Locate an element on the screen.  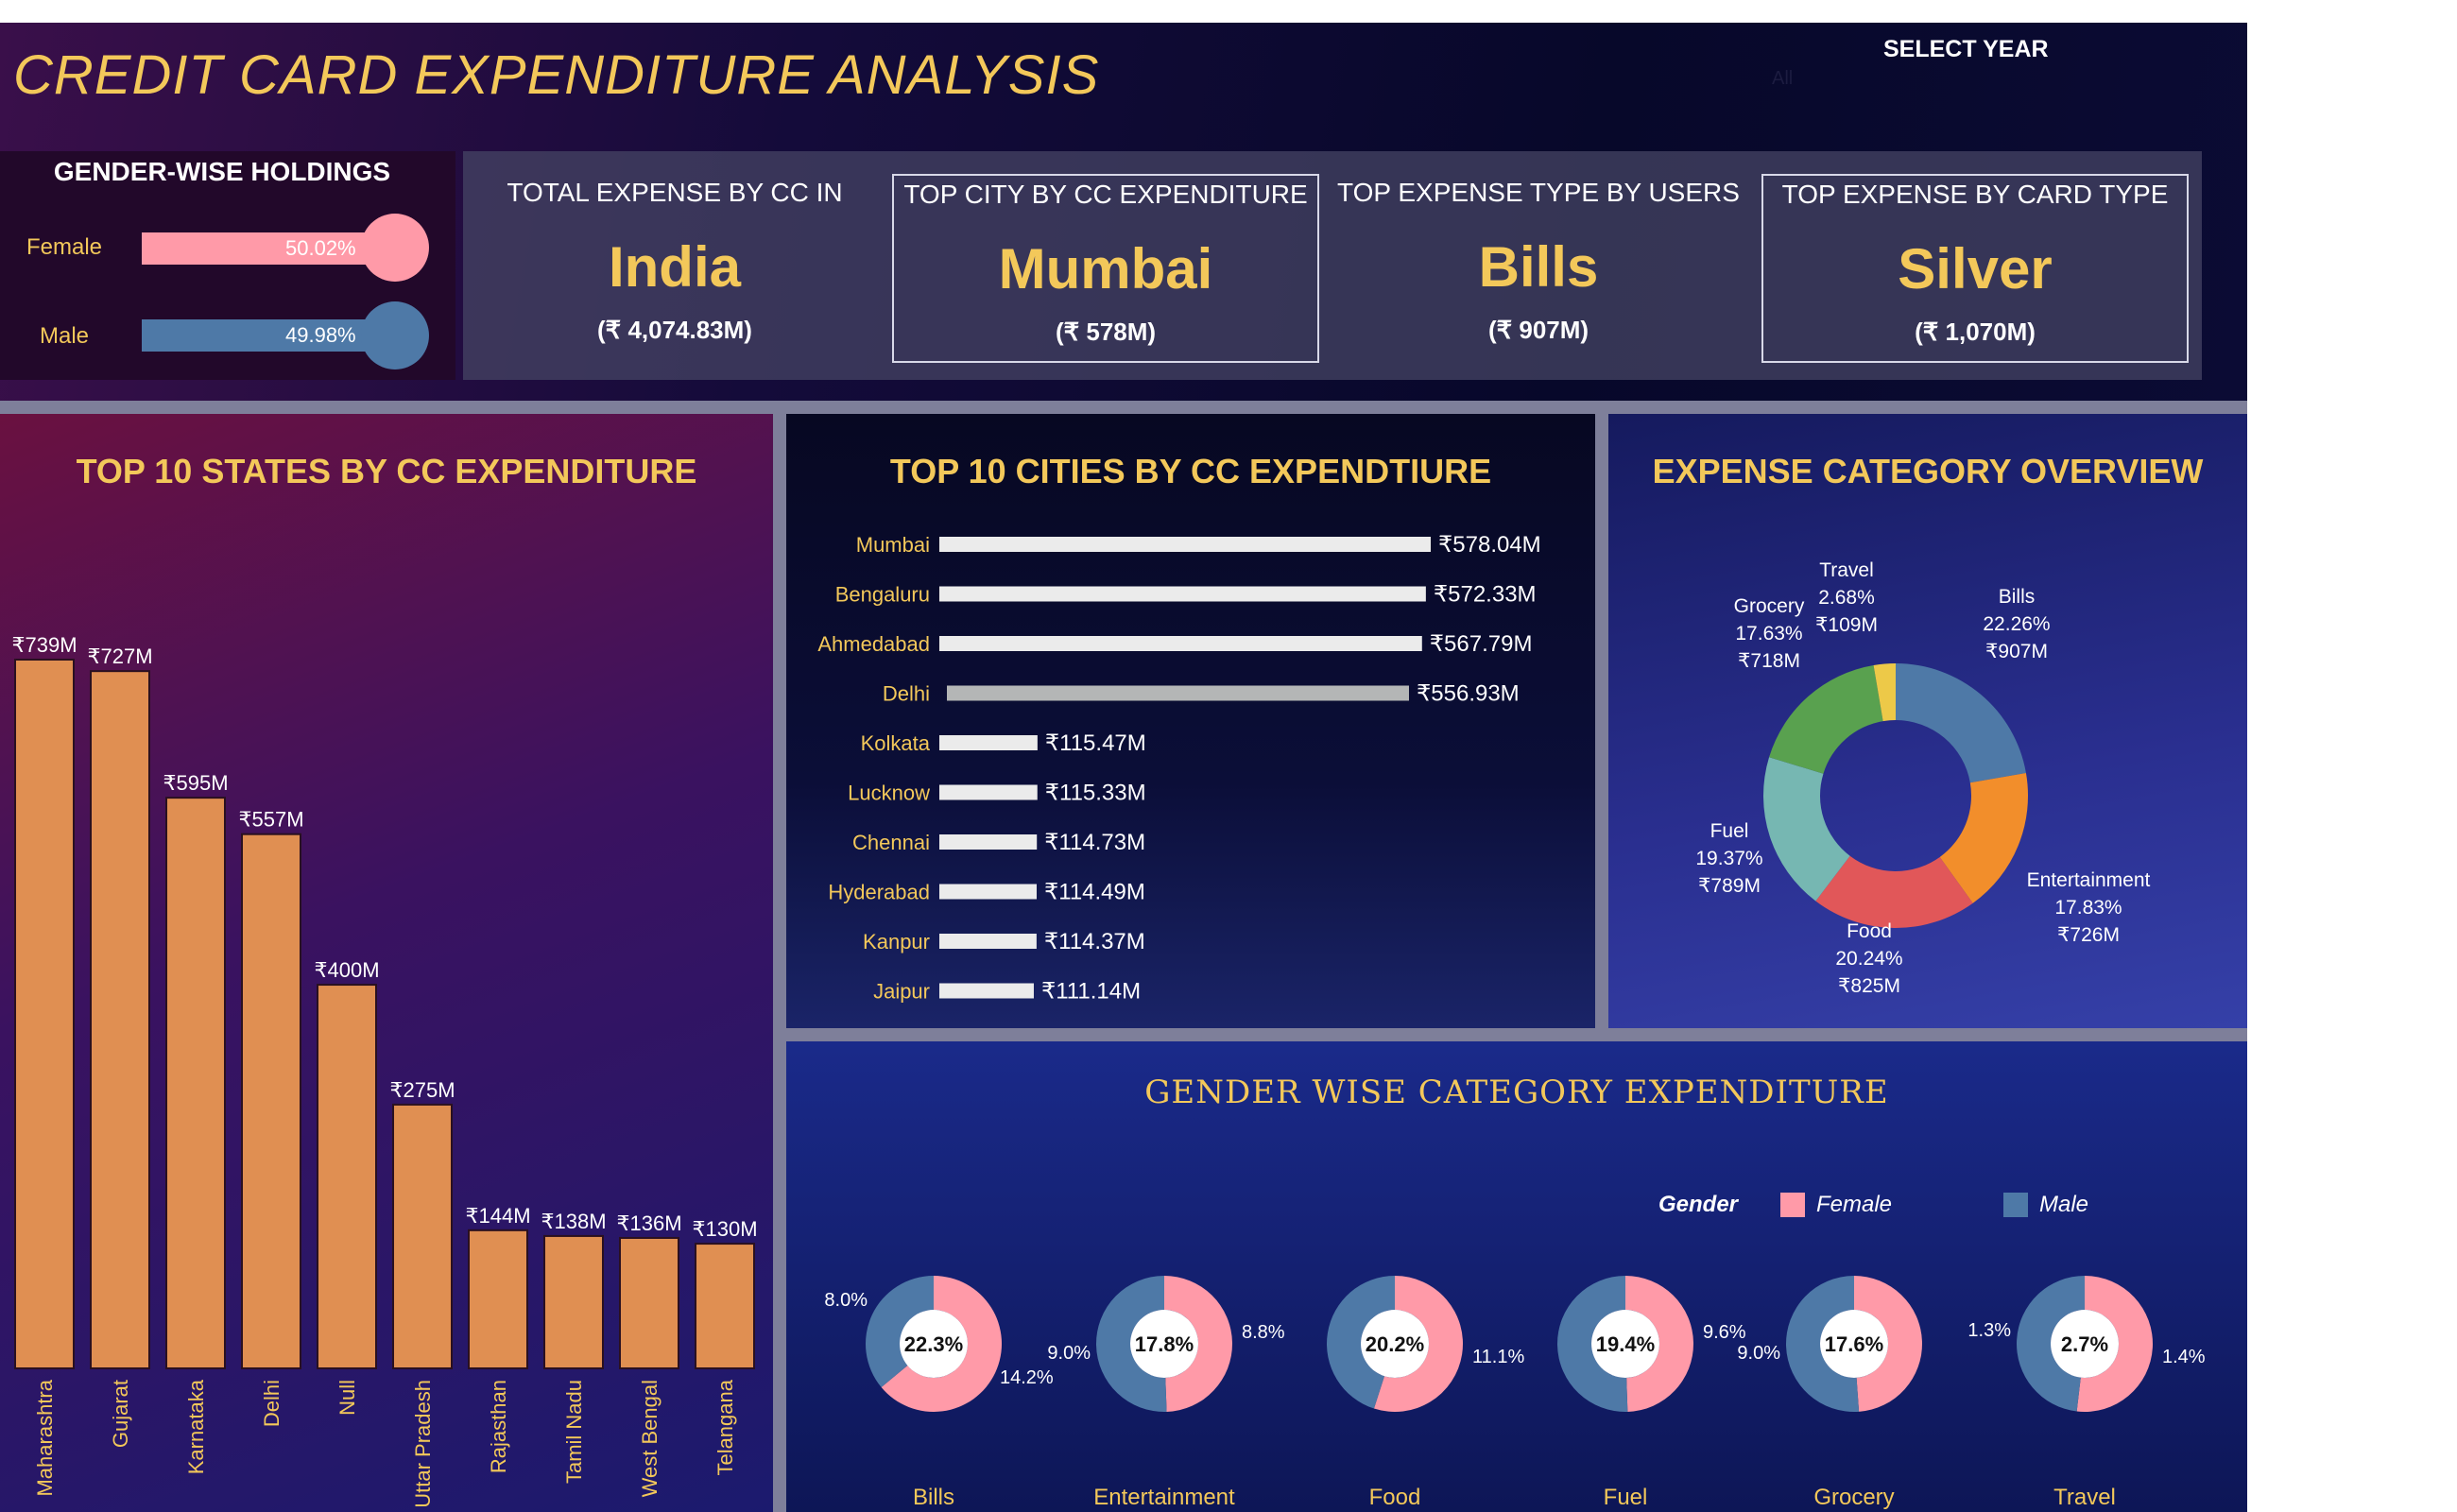
city-label: Bengaluru is located at coordinates (882, 595).